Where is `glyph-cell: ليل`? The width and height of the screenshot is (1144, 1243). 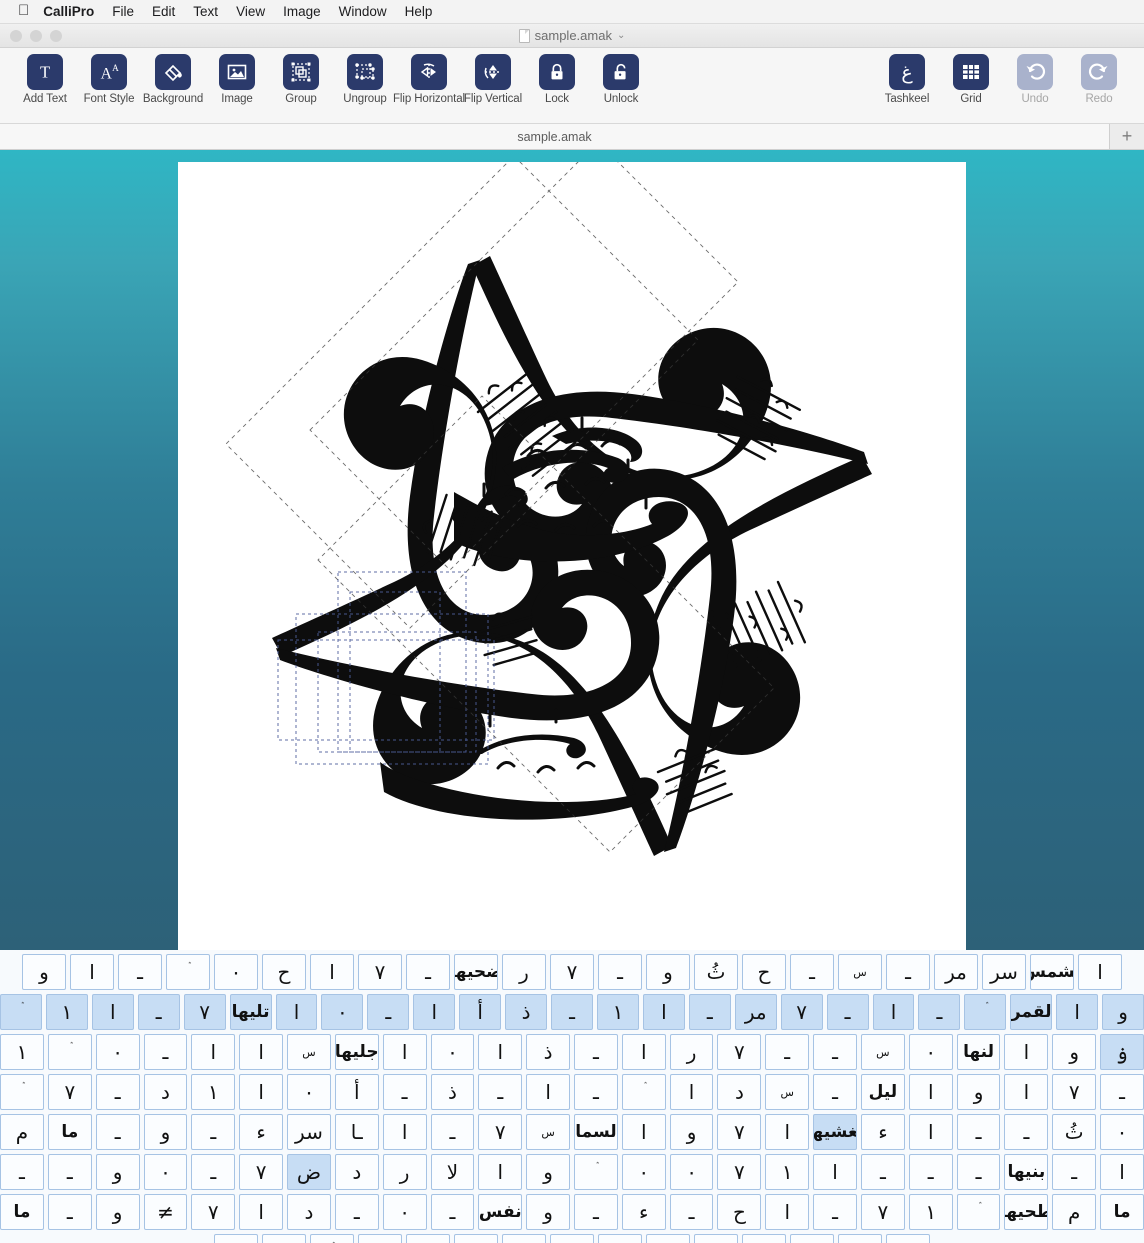
glyph-cell: ليل is located at coordinates (882, 1092).